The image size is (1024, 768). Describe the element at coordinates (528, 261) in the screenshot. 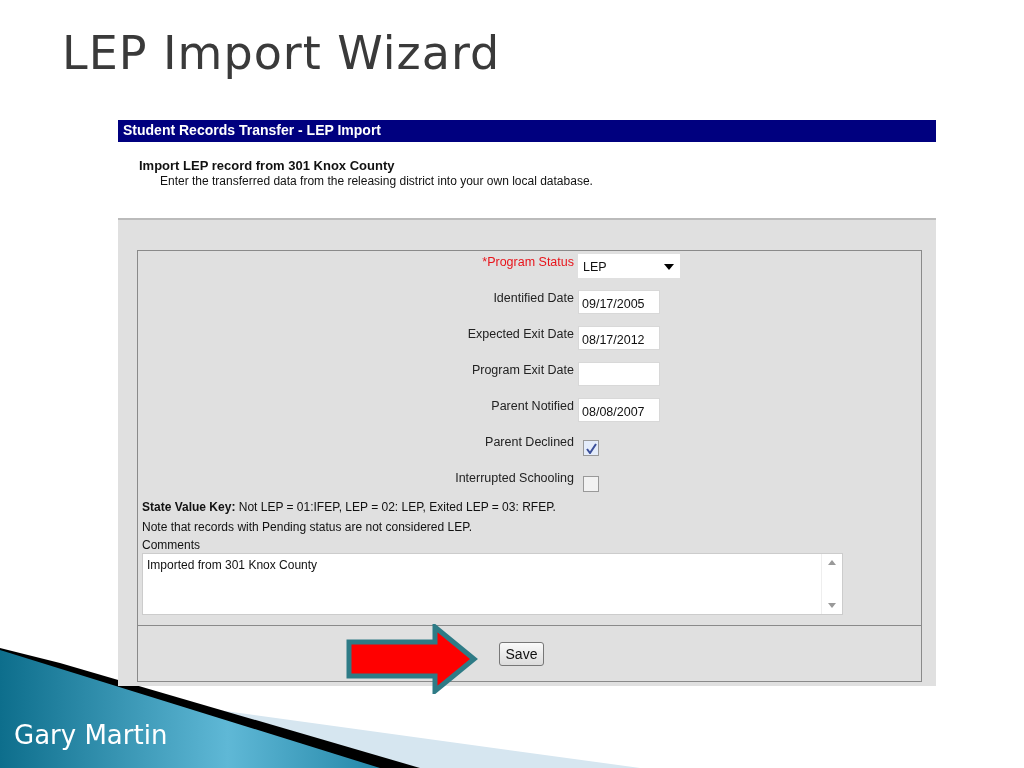

I see `field-label: *Program Status` at that location.